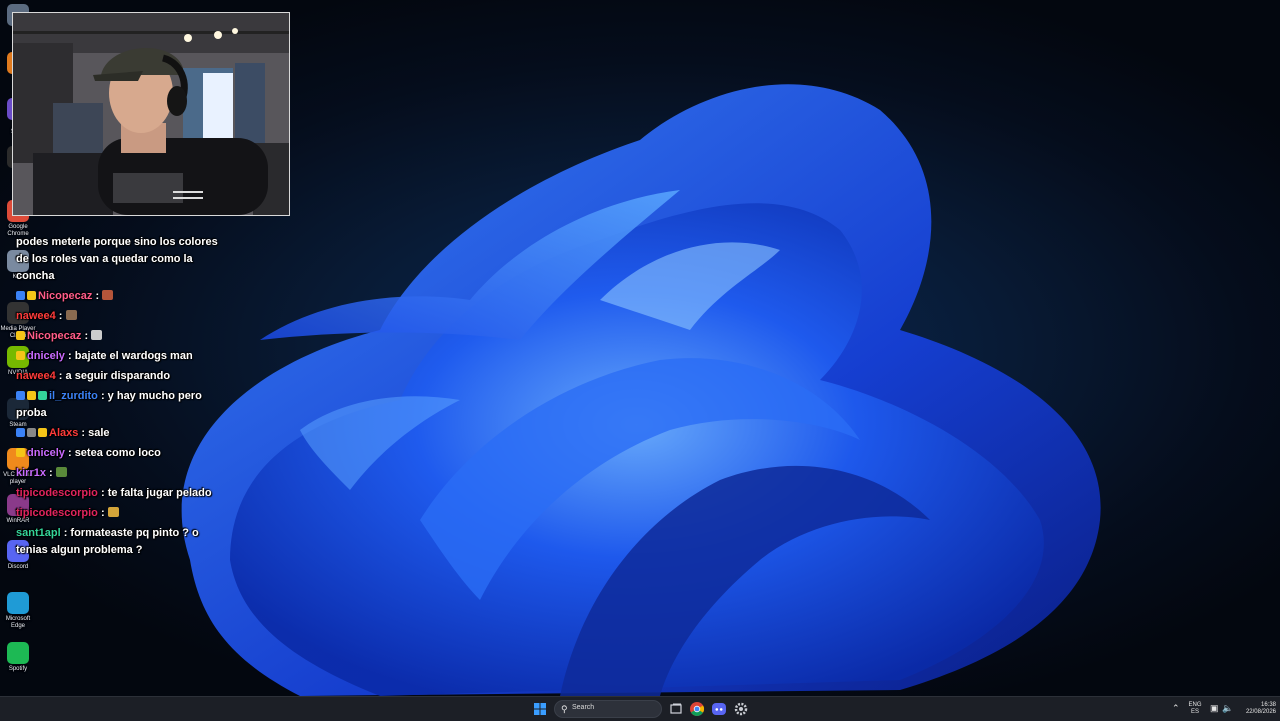  I want to click on chrome-icon, so click(697, 709).